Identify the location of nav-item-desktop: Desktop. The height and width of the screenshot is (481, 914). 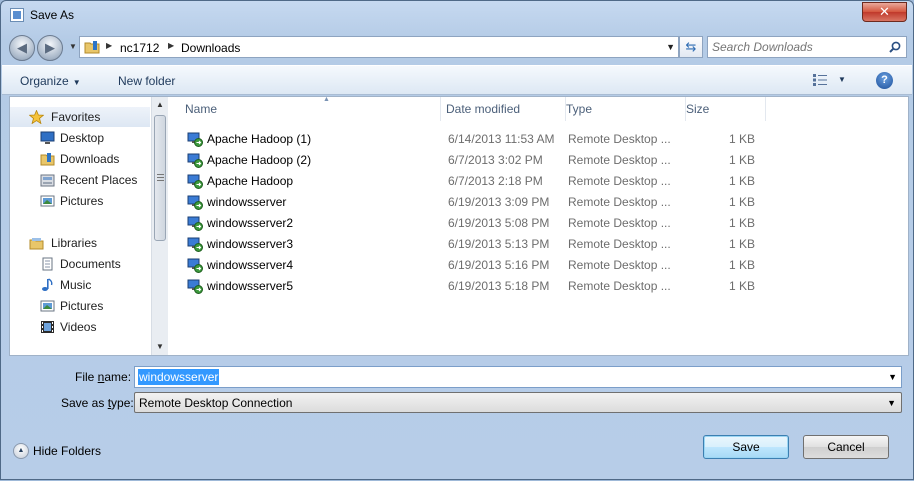
(80, 138).